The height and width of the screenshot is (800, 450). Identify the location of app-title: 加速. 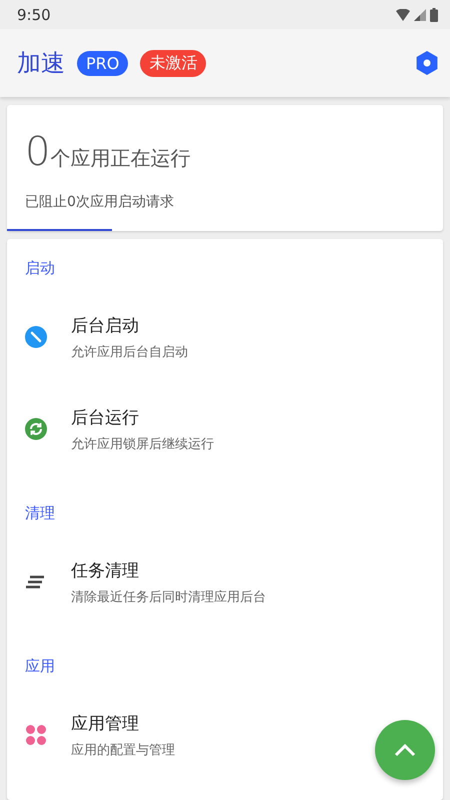
(41, 64).